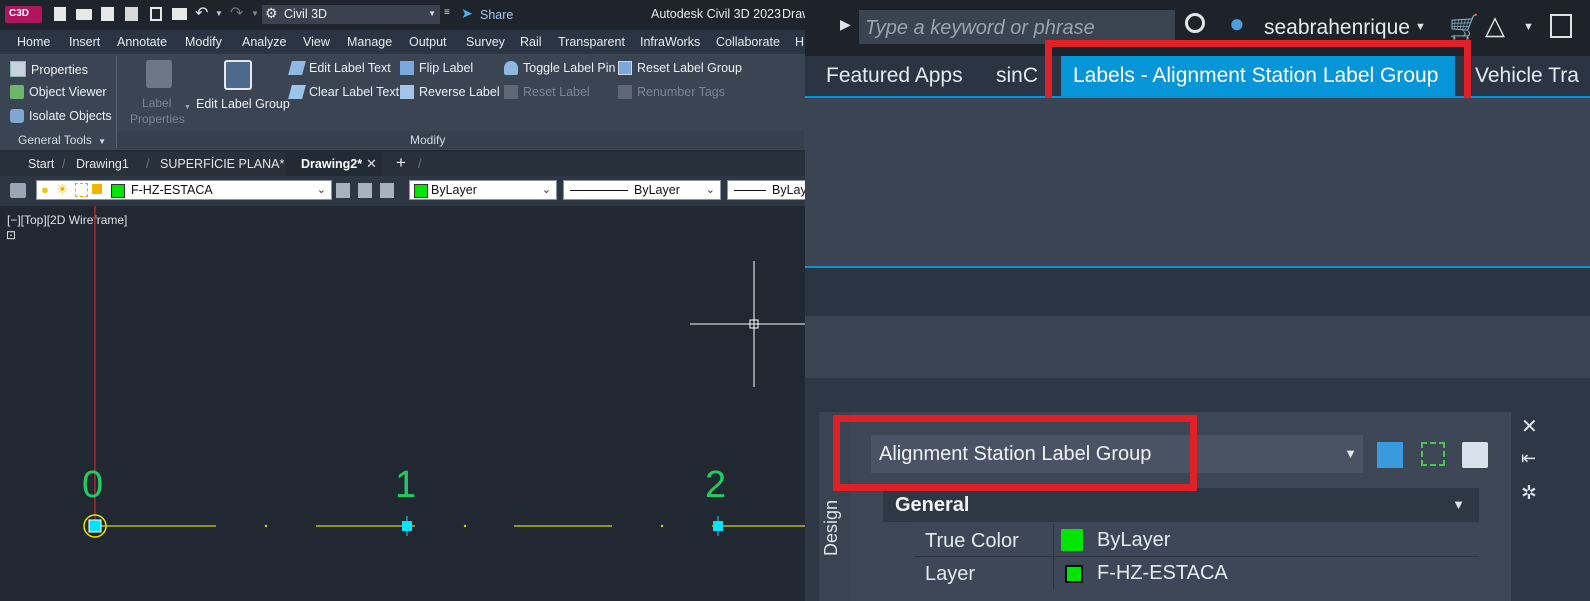  What do you see at coordinates (671, 92) in the screenshot?
I see `renumber-tags-button: Renumber Tags` at bounding box center [671, 92].